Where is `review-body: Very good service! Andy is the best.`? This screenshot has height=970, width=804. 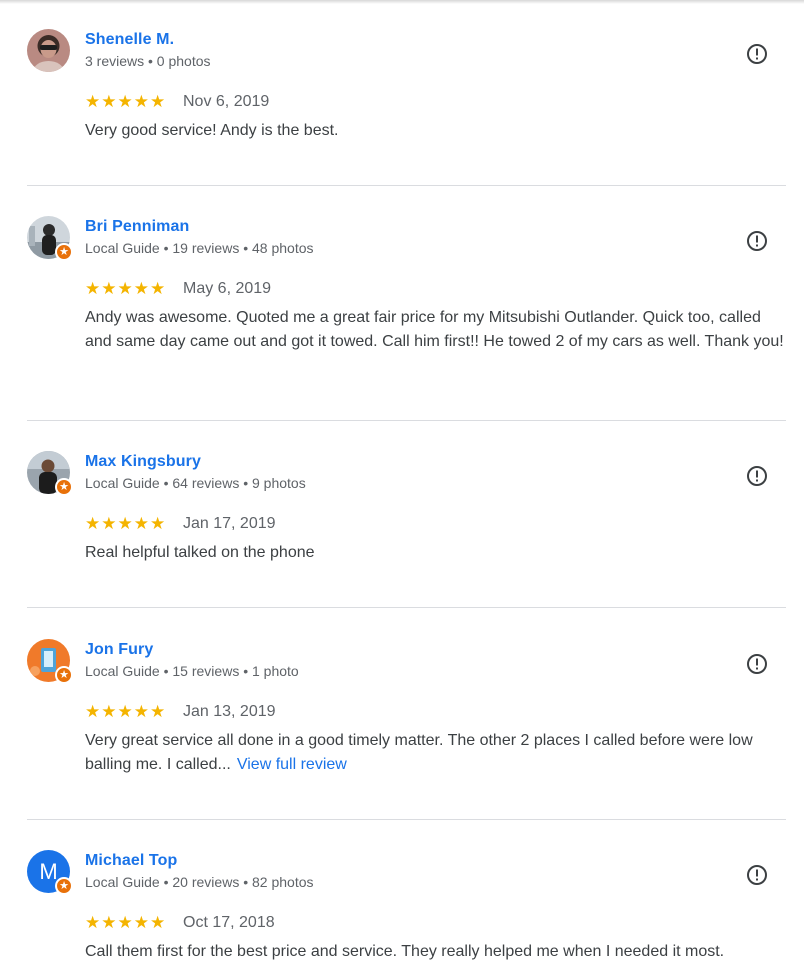 review-body: Very good service! Andy is the best. is located at coordinates (212, 130).